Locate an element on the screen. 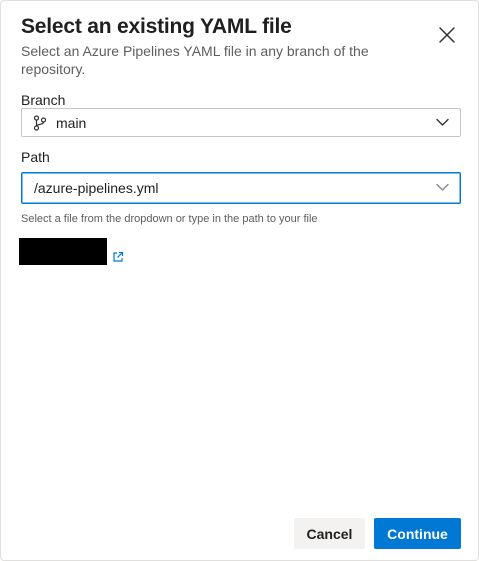 The image size is (479, 561). external-link-icon is located at coordinates (118, 256).